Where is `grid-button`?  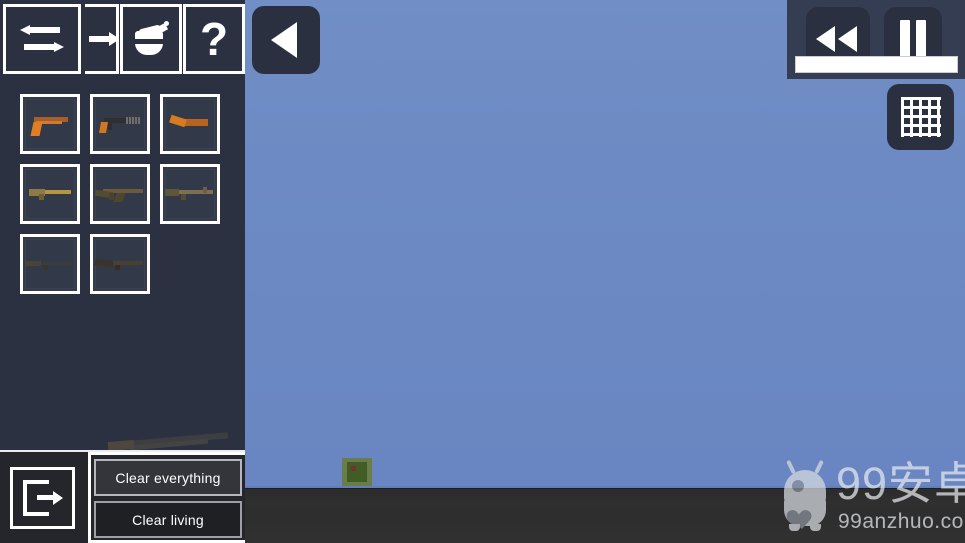 grid-button is located at coordinates (920, 117).